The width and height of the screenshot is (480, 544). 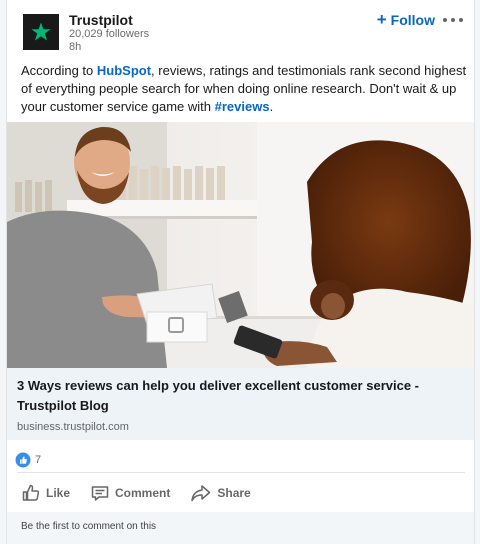 I want to click on divider, so click(x=241, y=472).